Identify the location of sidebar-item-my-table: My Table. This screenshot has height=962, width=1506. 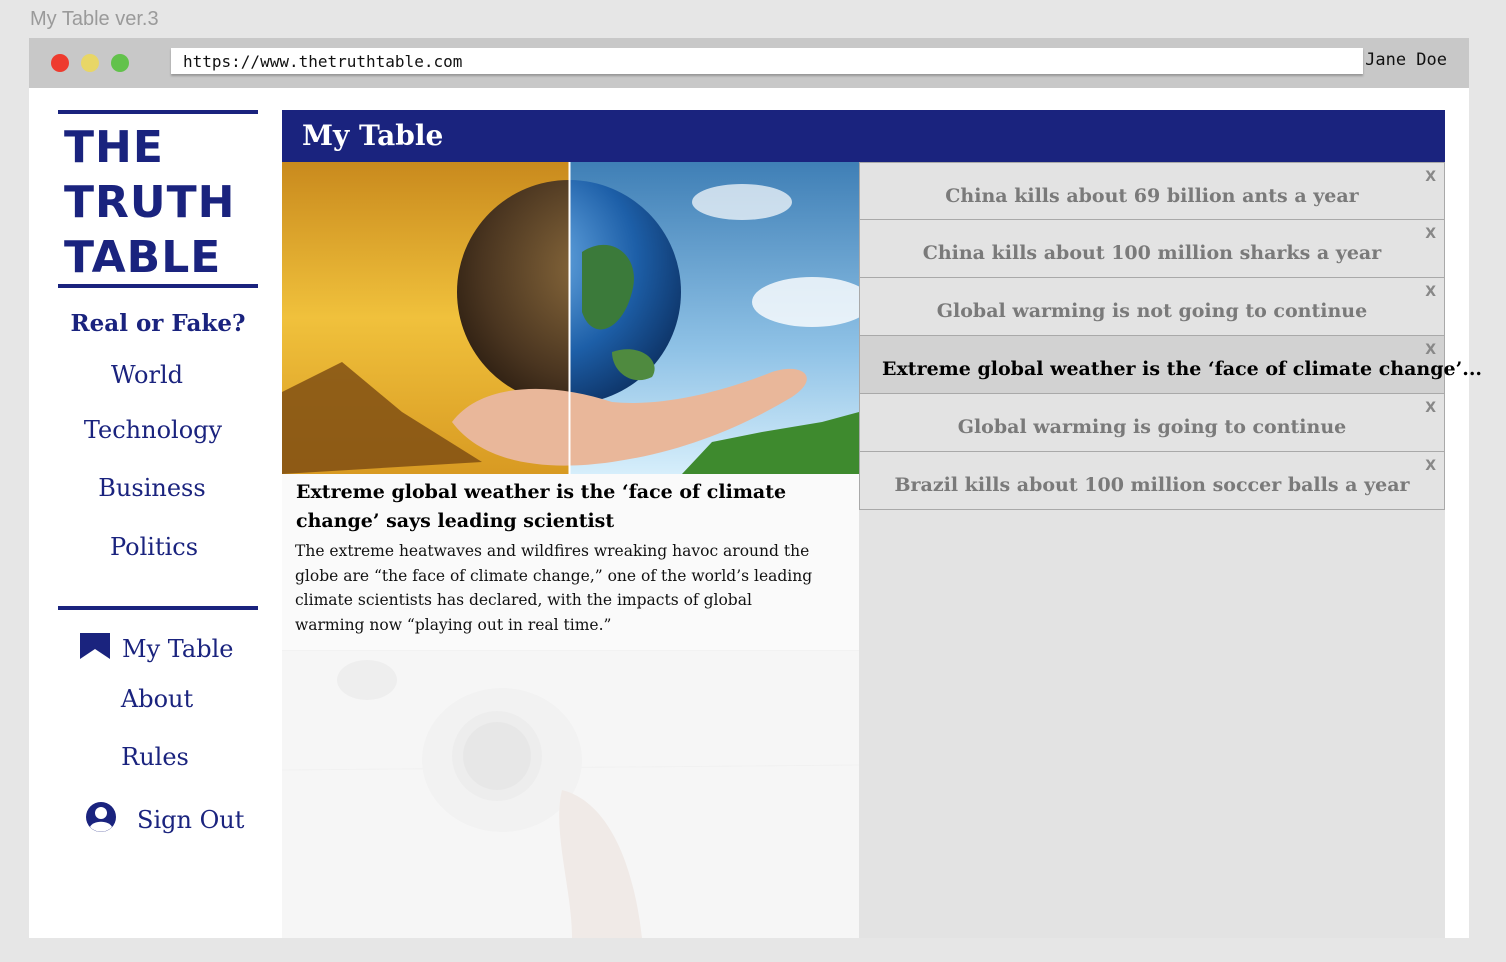
(156, 649).